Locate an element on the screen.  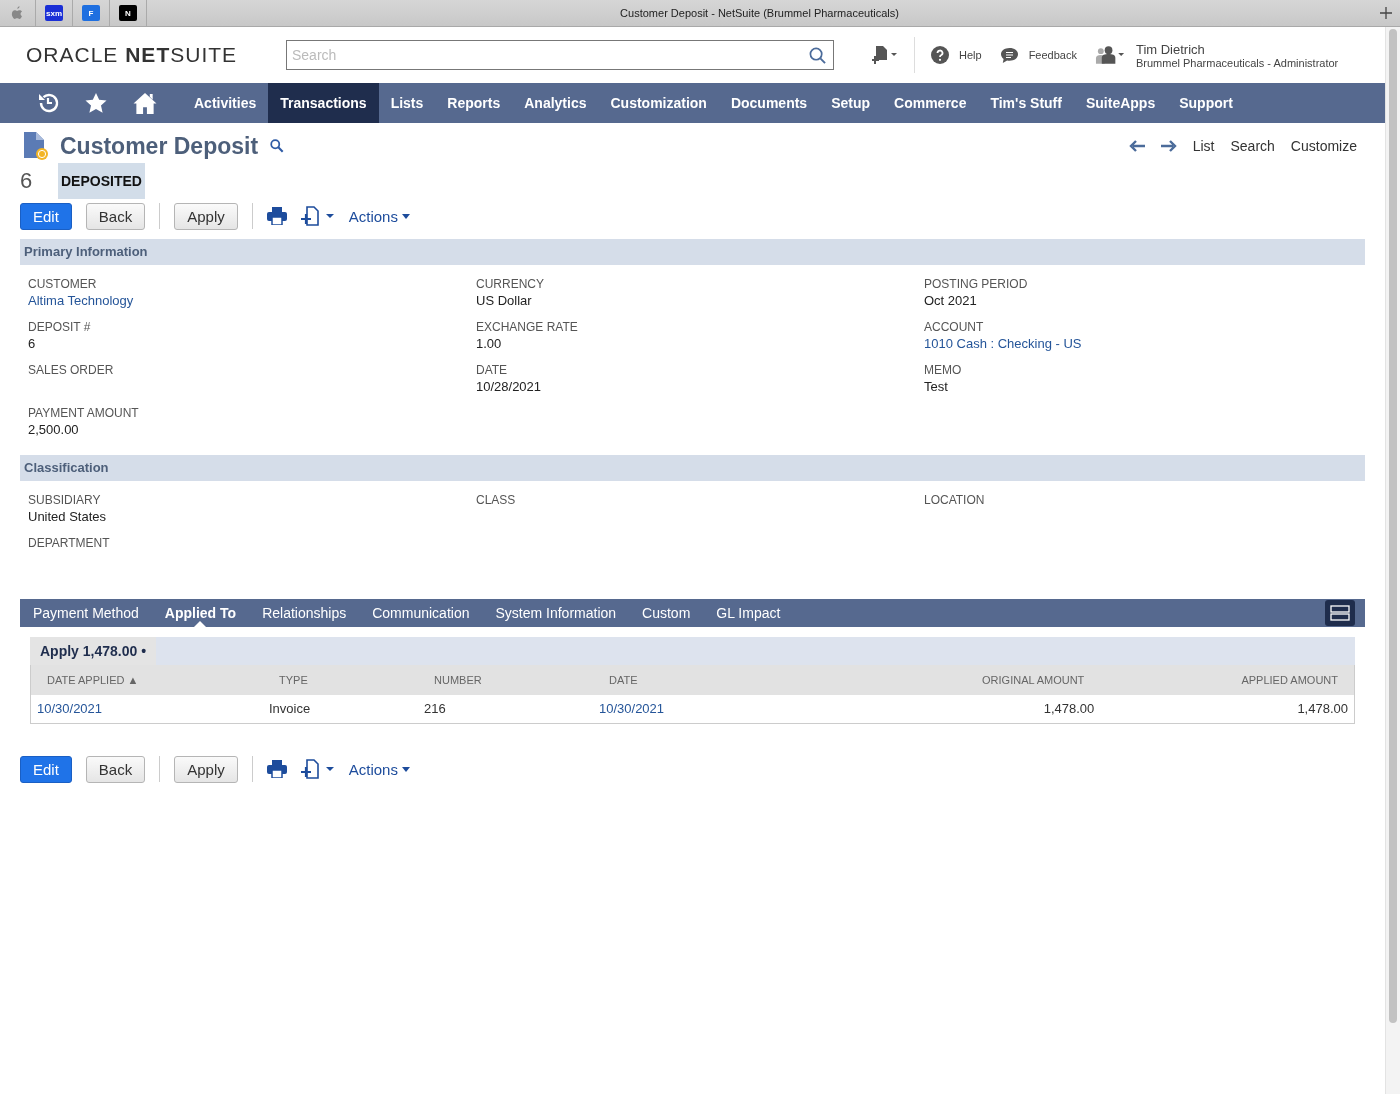
field-value-link: Altima Technology is located at coordinates (252, 300).